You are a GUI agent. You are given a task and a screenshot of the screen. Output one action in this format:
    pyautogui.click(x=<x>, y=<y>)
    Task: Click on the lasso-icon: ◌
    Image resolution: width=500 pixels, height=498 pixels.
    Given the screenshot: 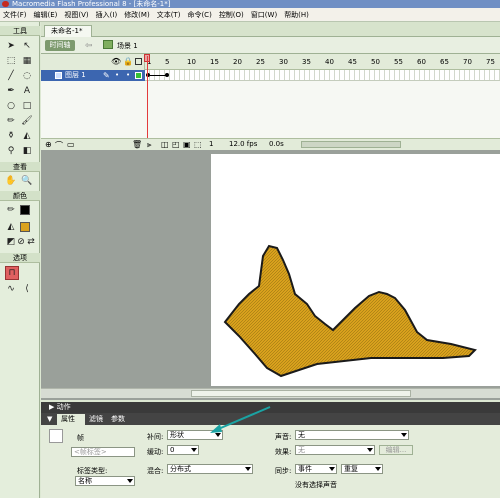 What is the action you would take?
    pyautogui.click(x=27, y=76)
    